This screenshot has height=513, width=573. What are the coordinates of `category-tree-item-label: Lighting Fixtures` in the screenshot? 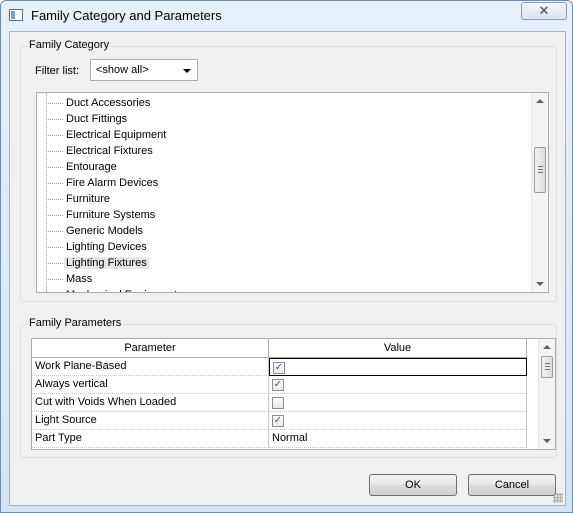 It's located at (106, 263).